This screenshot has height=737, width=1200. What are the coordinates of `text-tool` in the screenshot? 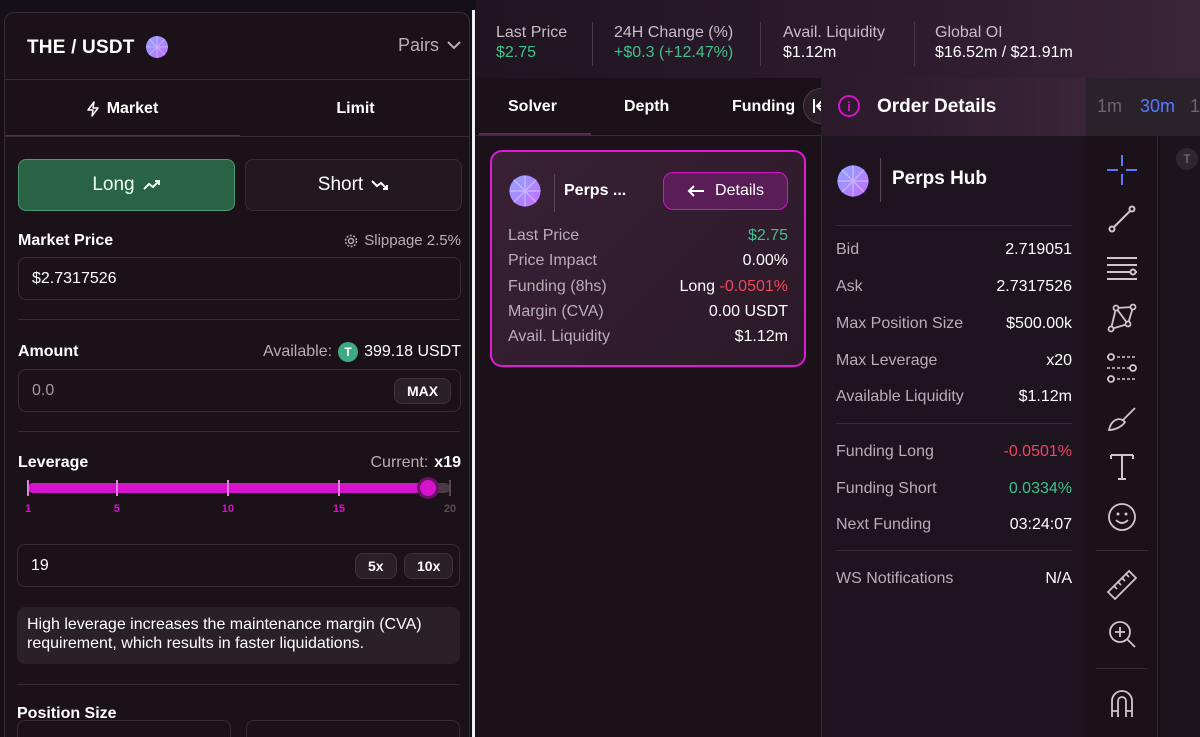 It's located at (1122, 467).